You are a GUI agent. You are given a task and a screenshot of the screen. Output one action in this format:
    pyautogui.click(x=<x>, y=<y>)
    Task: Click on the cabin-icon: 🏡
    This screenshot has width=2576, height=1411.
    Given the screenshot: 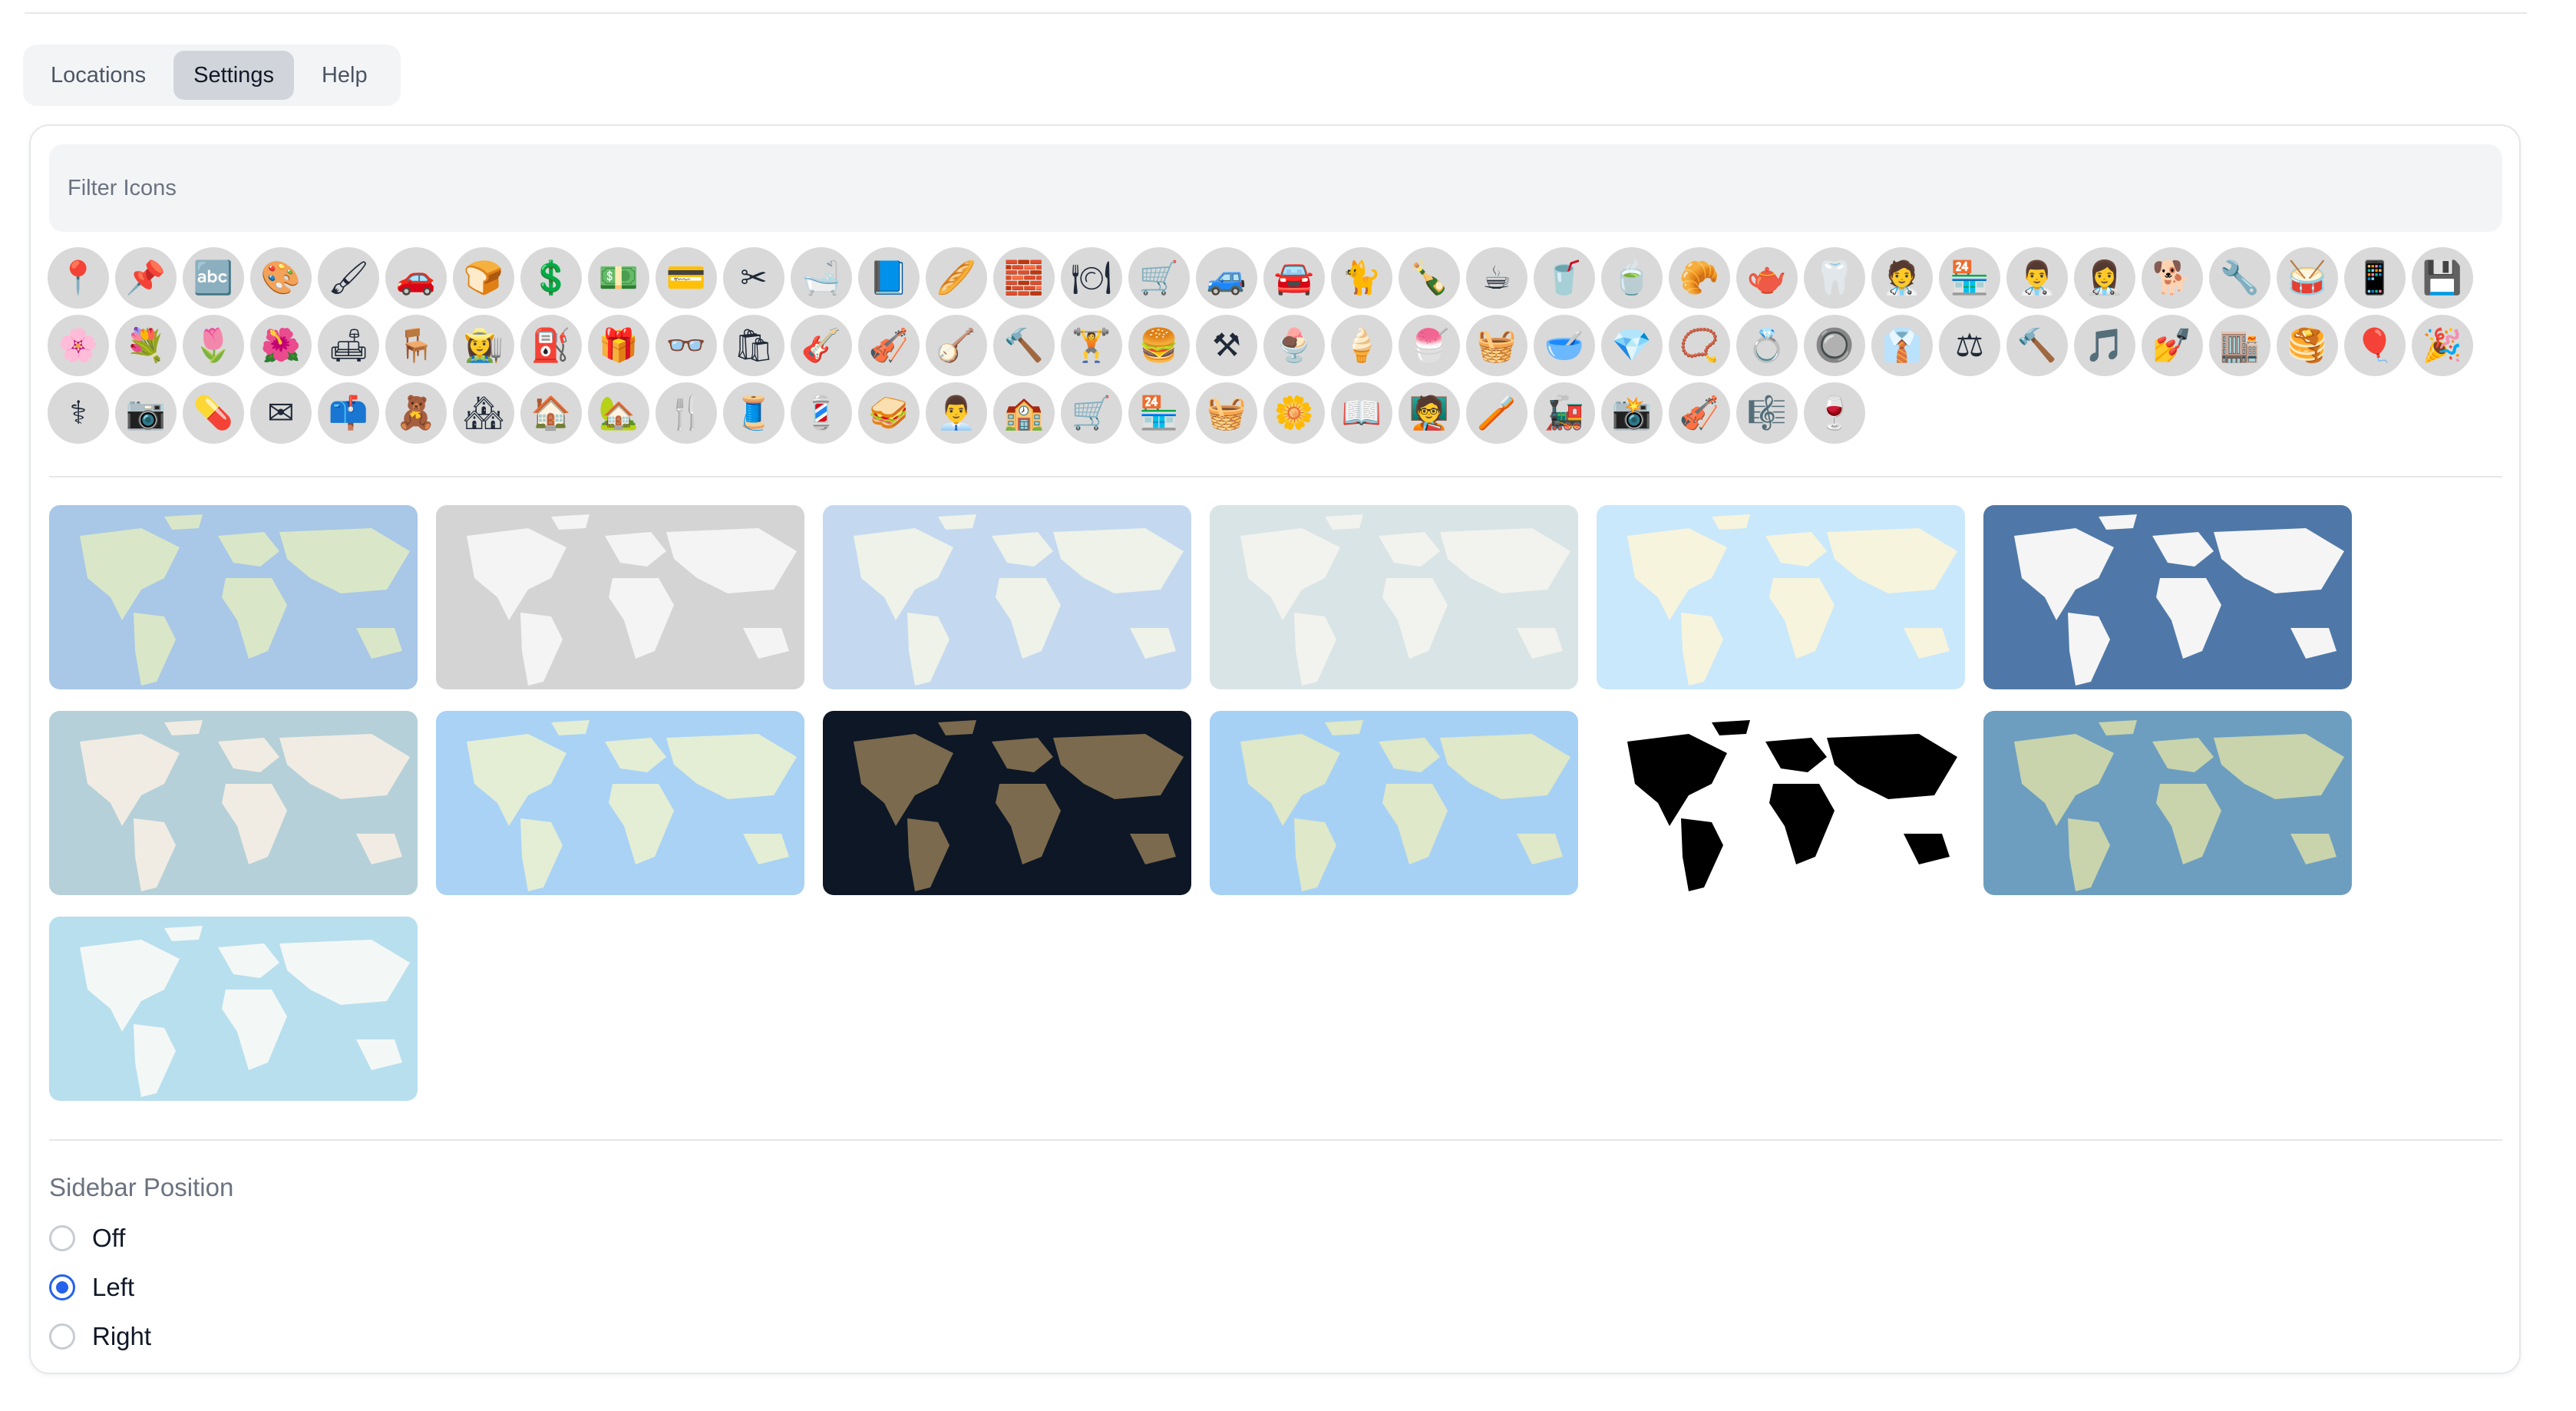 What is the action you would take?
    pyautogui.click(x=618, y=413)
    